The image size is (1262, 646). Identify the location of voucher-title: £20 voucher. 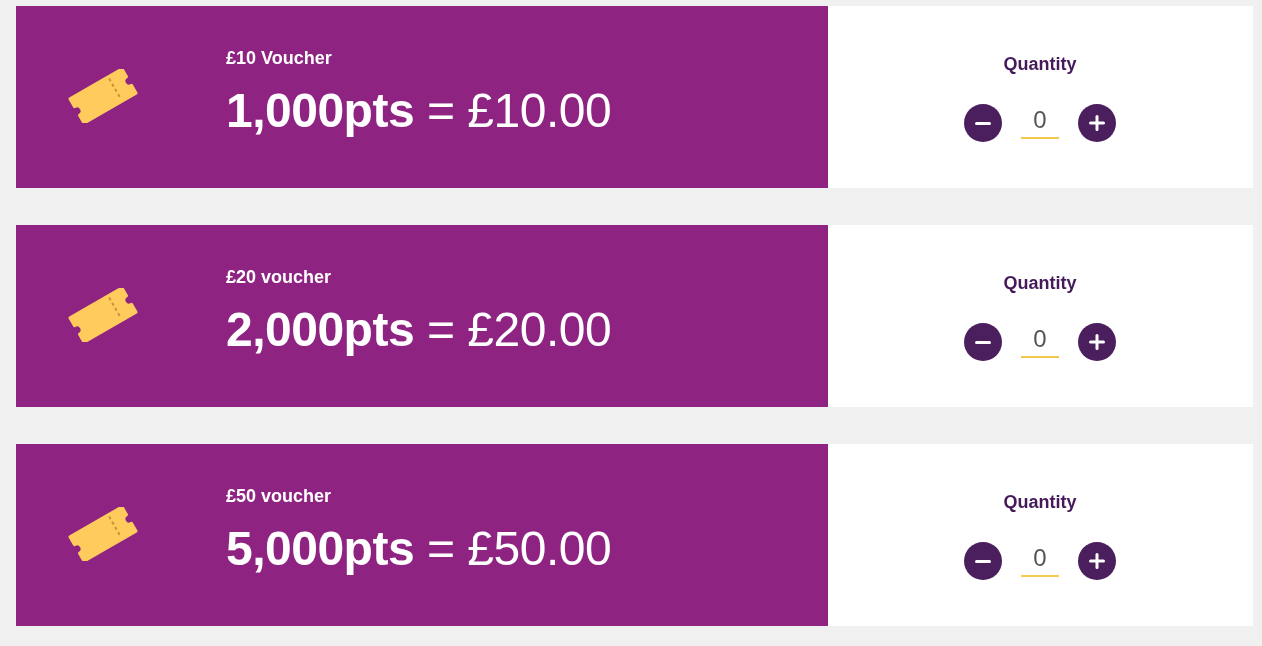
(279, 277).